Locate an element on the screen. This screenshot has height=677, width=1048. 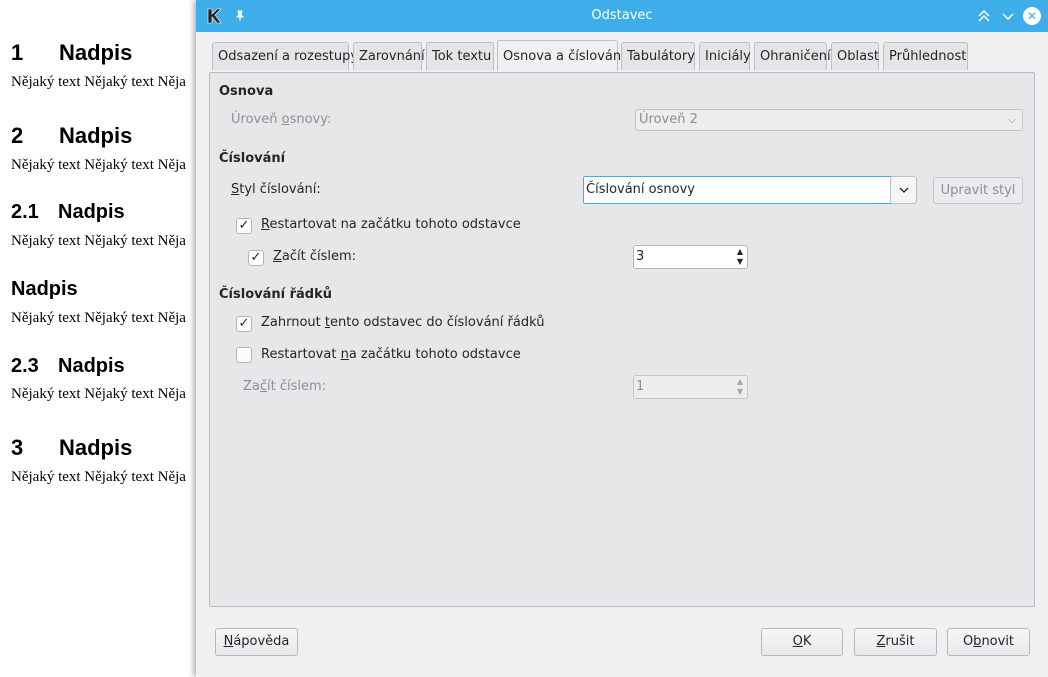
line-start-at-value: 1 is located at coordinates (640, 386).